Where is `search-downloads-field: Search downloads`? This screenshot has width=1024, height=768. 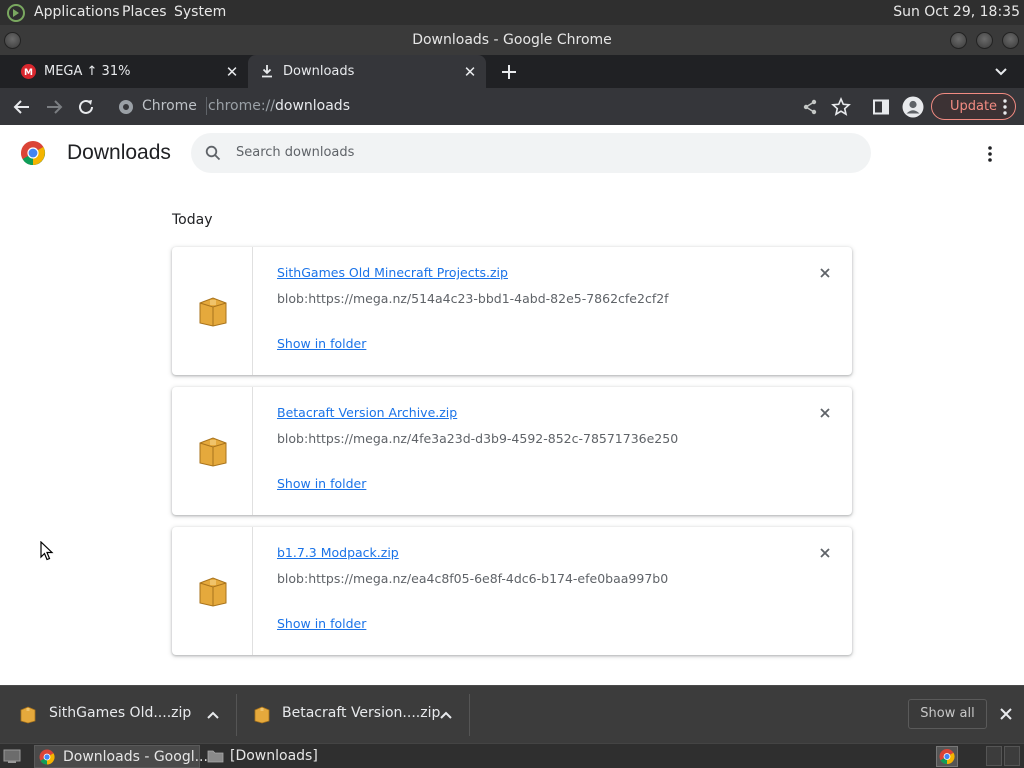 search-downloads-field: Search downloads is located at coordinates (531, 153).